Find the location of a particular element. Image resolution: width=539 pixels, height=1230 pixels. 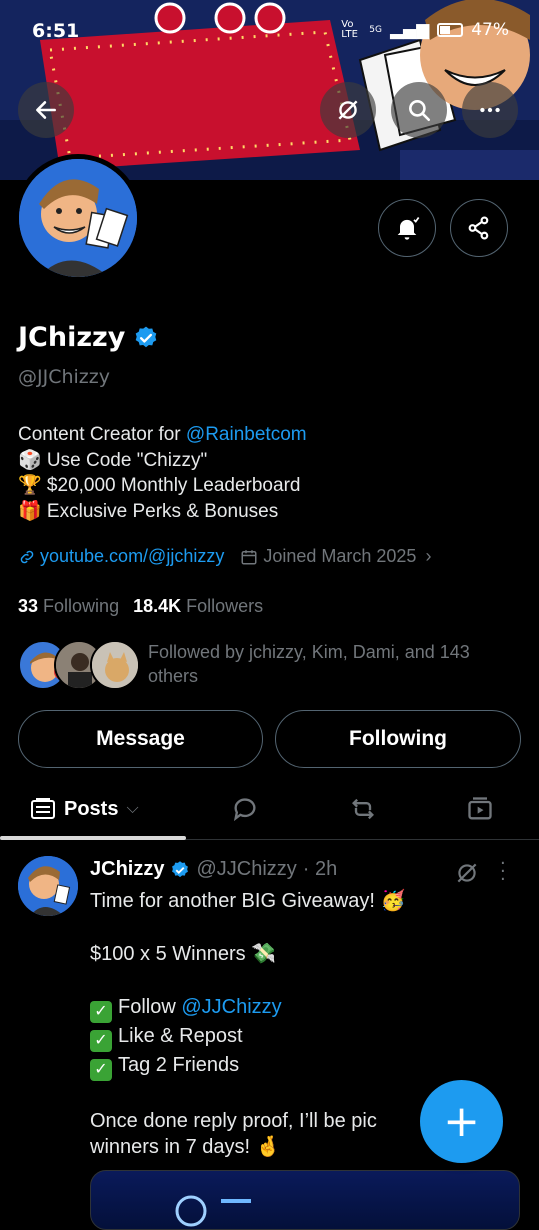

tab-reposts is located at coordinates (363, 809).